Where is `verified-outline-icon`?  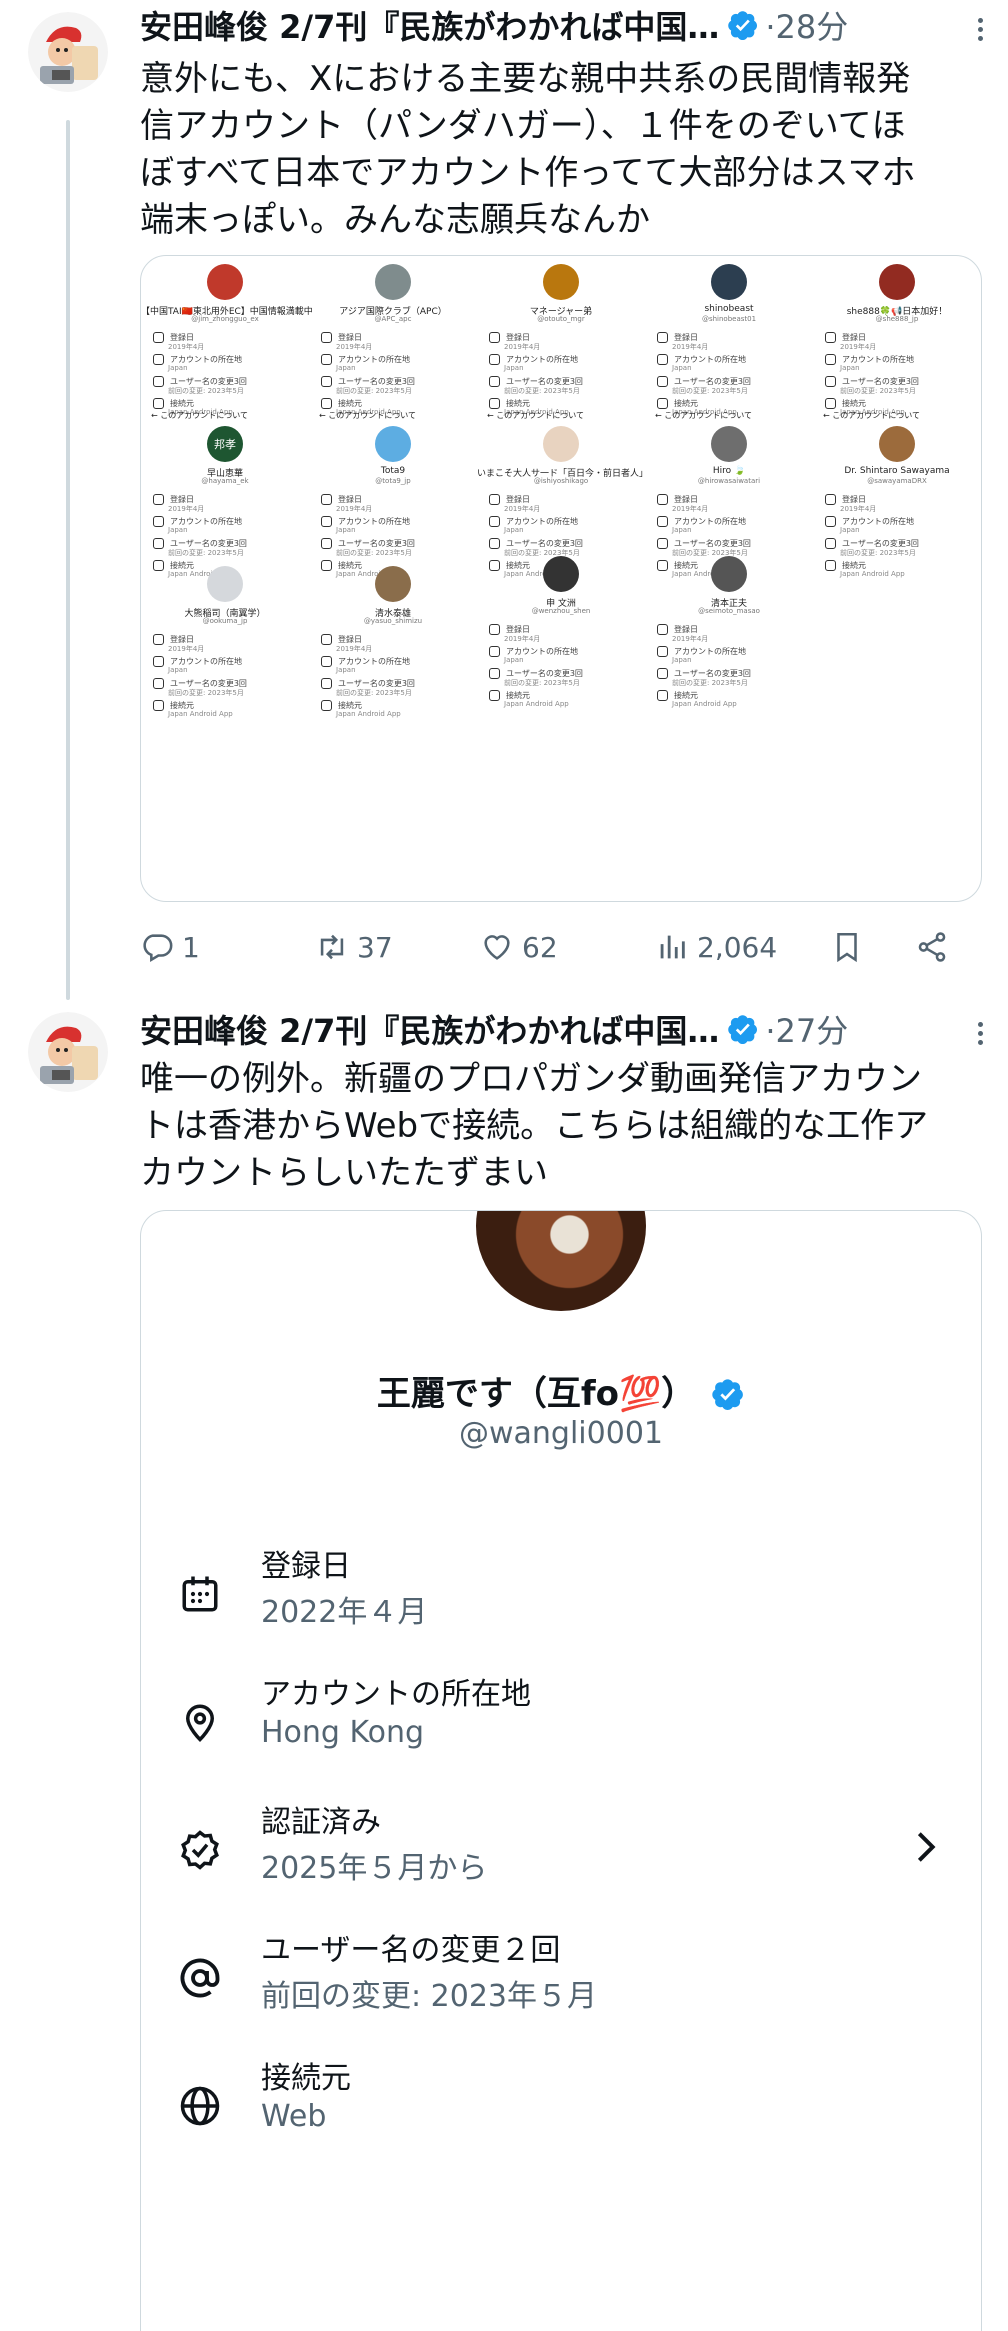 verified-outline-icon is located at coordinates (200, 1850).